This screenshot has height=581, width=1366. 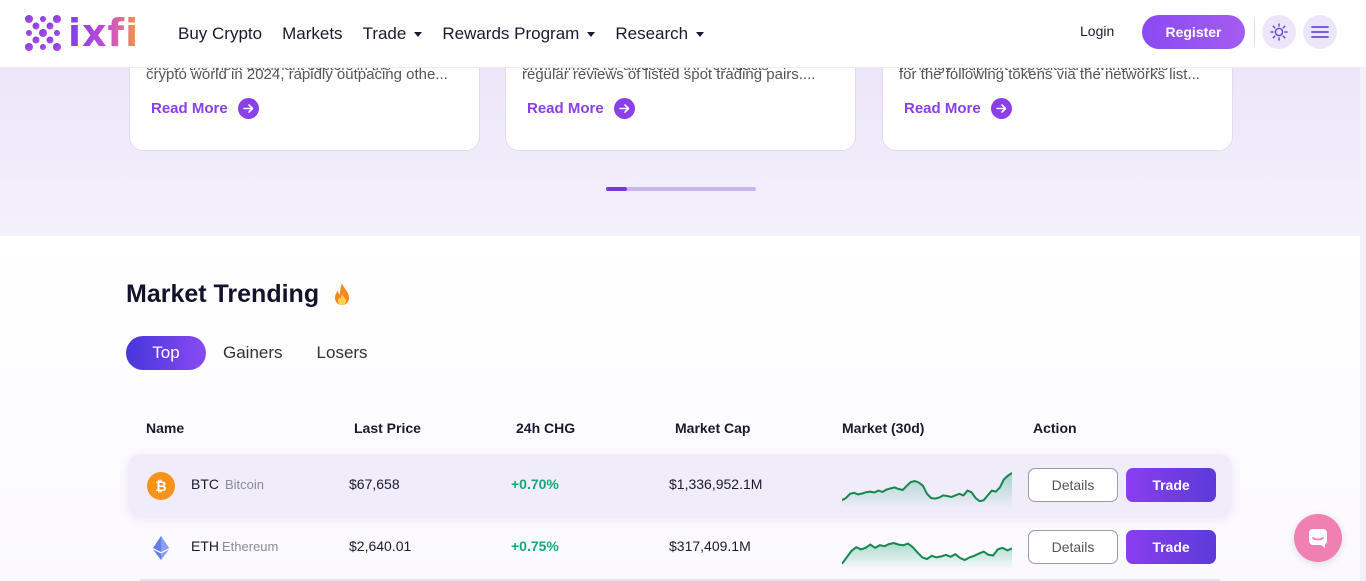 I want to click on chat-icon, so click(x=1318, y=538).